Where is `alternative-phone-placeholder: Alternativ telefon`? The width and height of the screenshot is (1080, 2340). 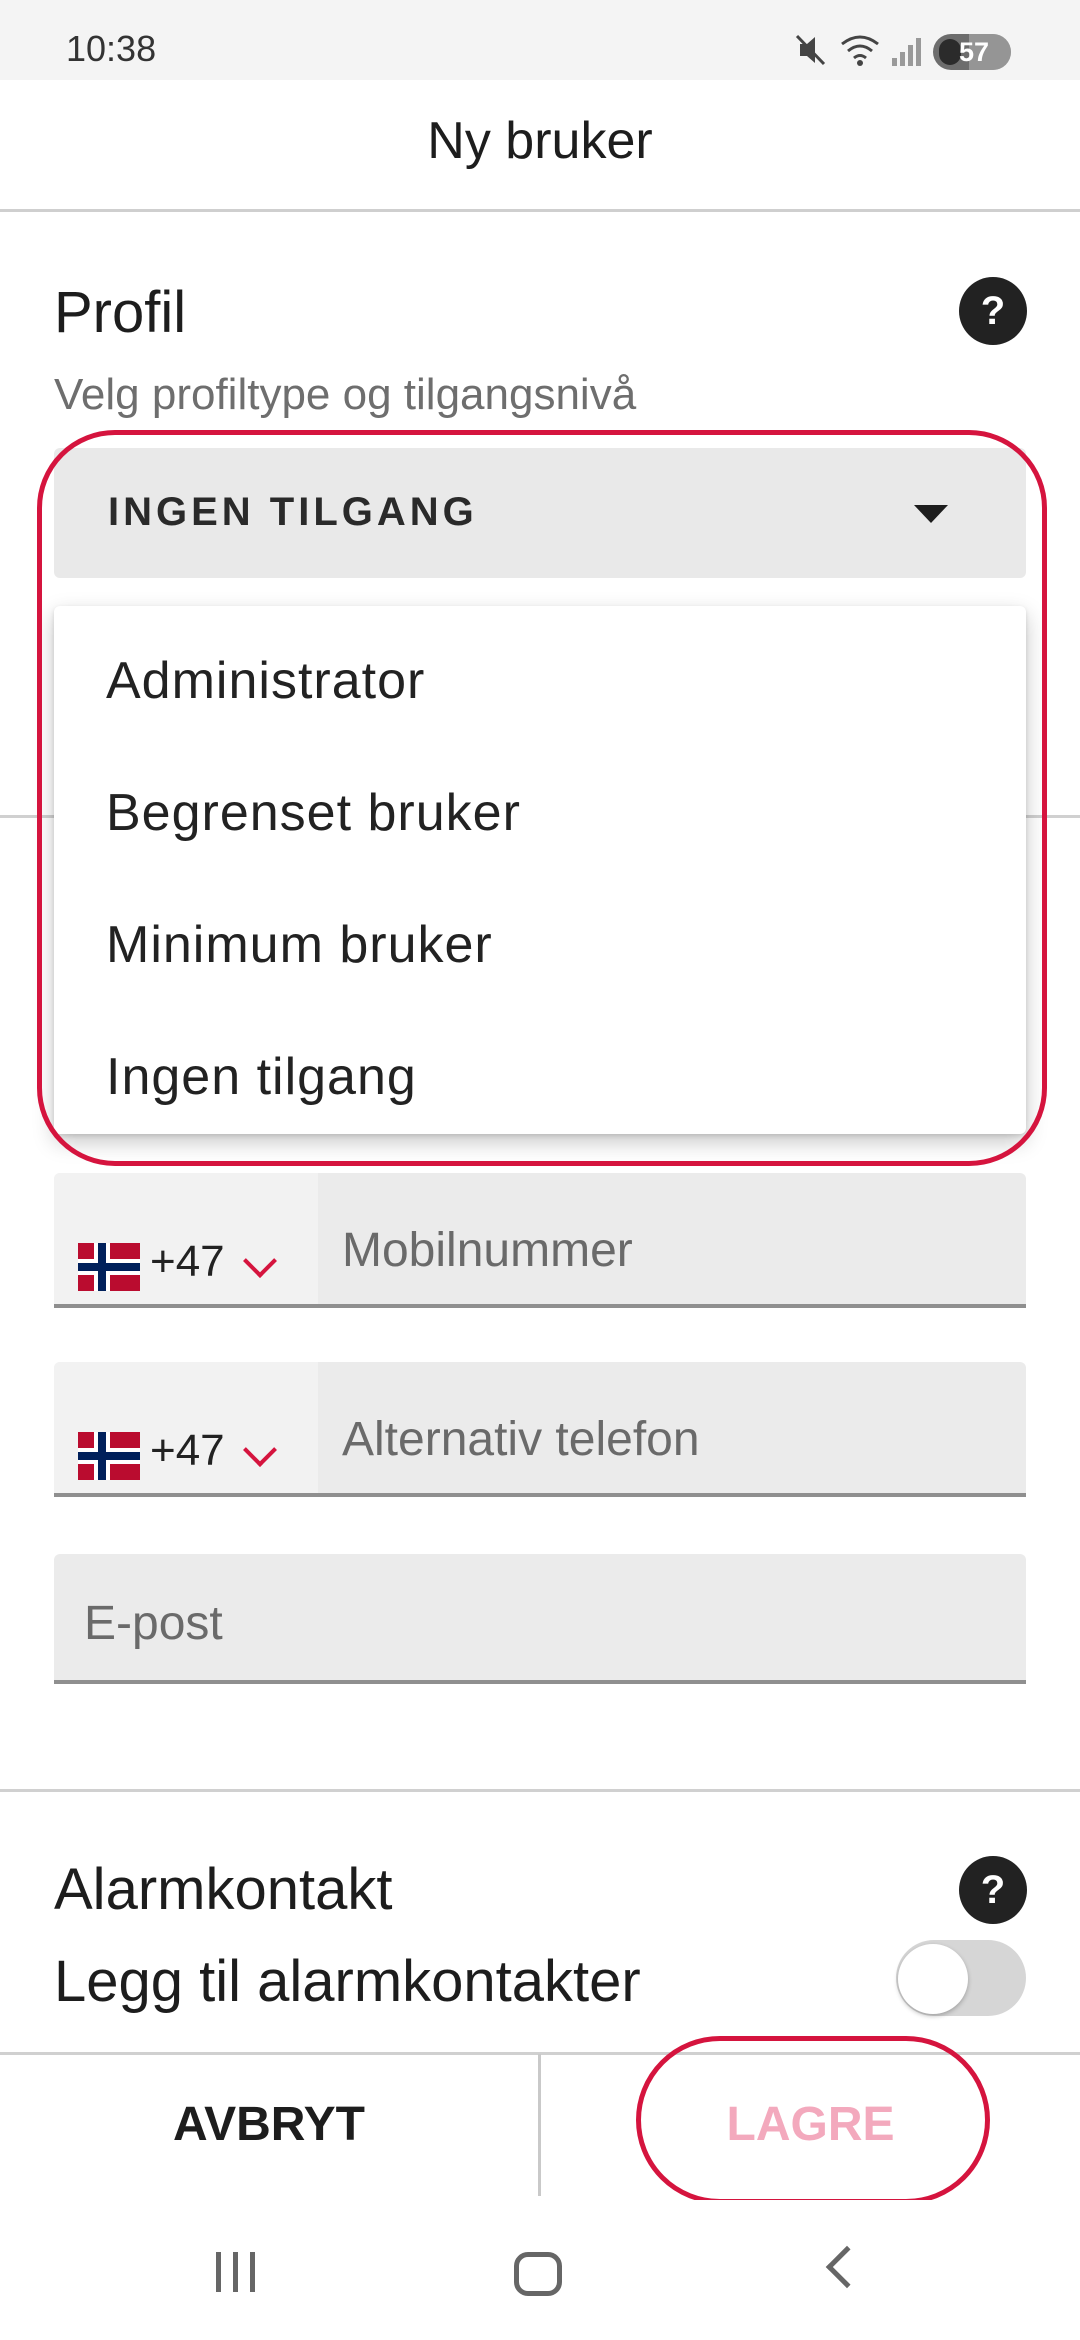
alternative-phone-placeholder: Alternativ telefon is located at coordinates (521, 1439).